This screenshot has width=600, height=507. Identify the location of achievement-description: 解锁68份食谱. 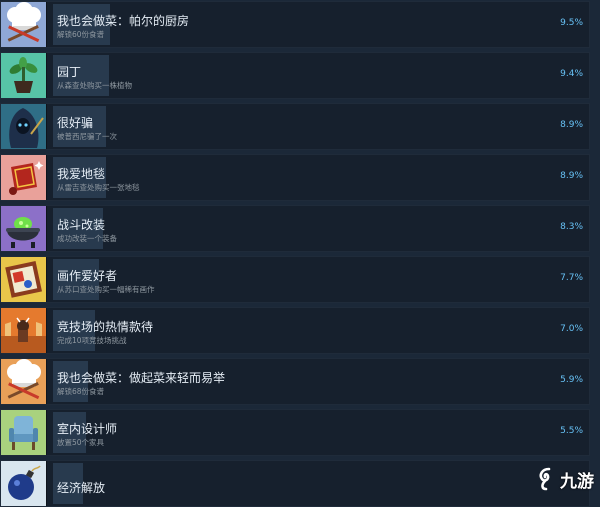
(81, 391).